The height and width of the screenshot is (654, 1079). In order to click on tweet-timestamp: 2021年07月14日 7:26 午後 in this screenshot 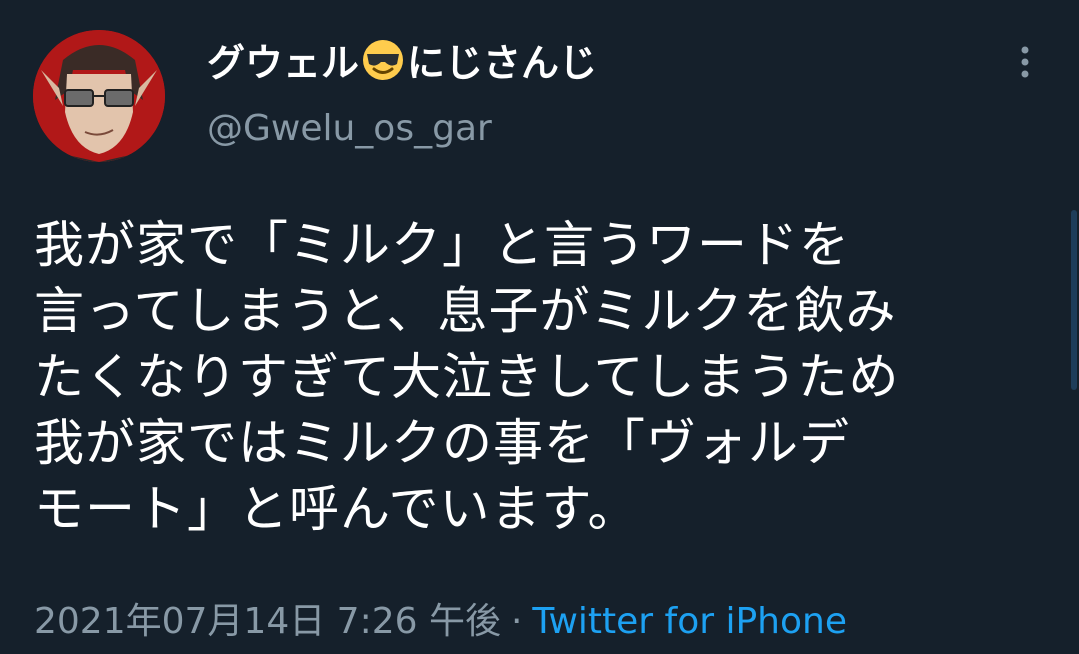, I will do `click(267, 621)`.